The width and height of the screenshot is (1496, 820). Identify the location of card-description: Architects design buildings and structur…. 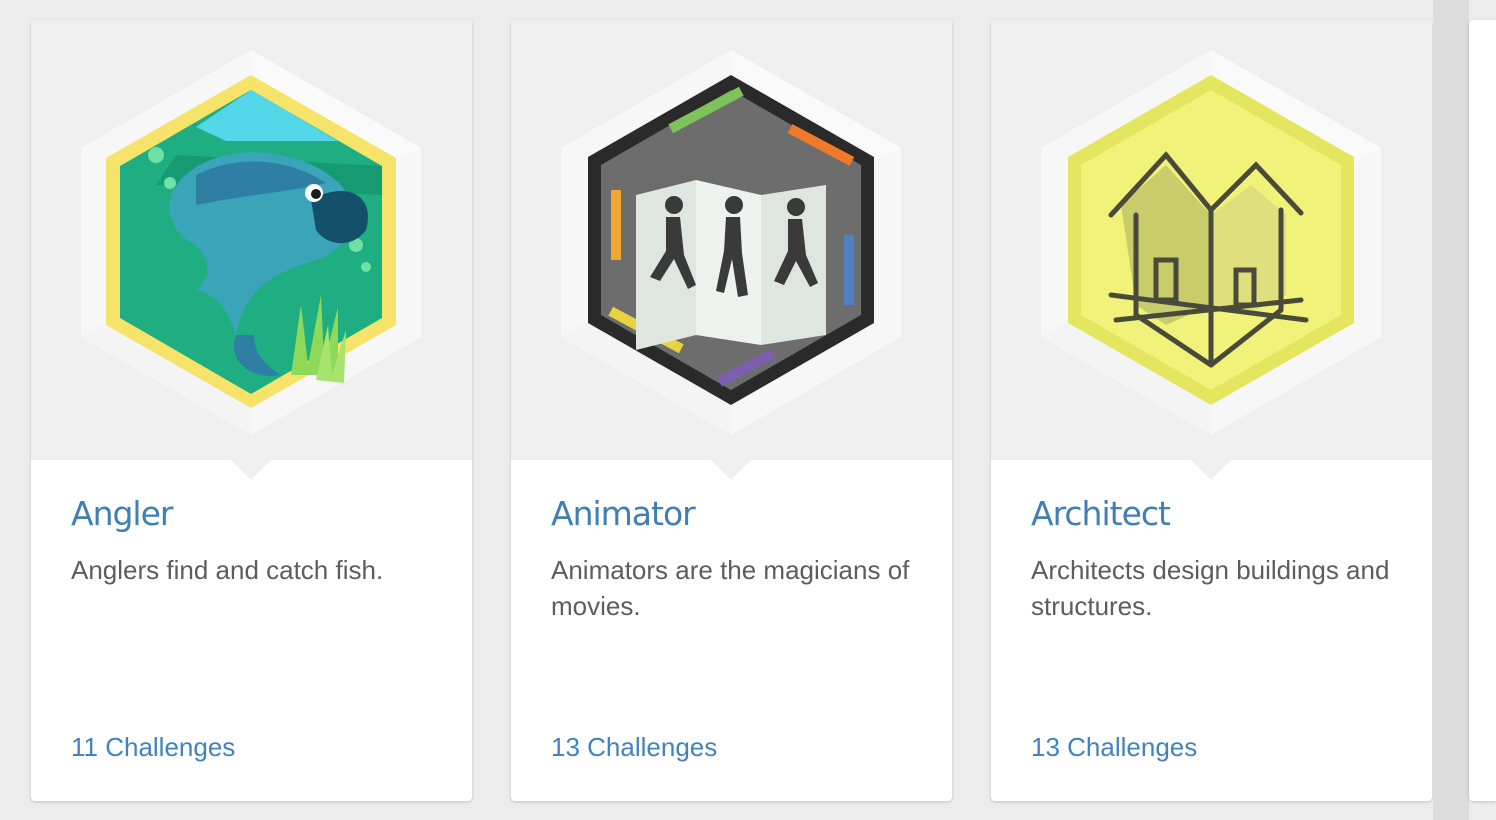
(1210, 588).